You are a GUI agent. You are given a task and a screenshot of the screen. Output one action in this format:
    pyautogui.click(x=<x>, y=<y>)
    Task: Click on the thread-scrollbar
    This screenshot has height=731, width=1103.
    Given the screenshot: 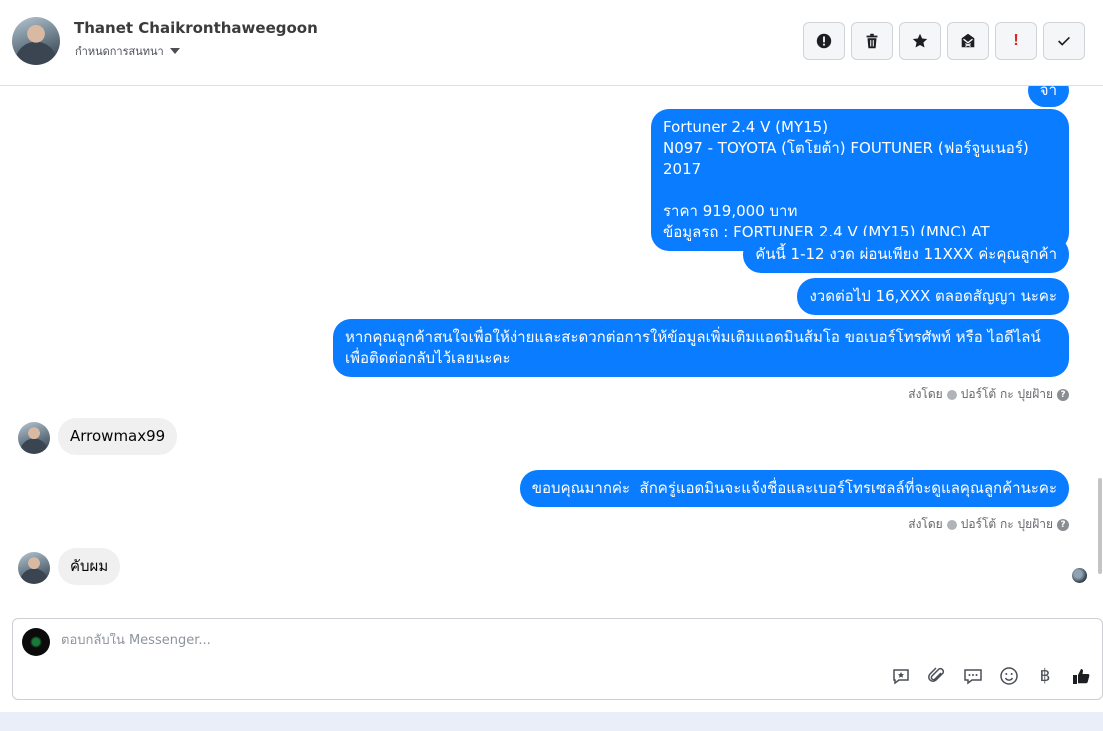 What is the action you would take?
    pyautogui.click(x=1100, y=526)
    